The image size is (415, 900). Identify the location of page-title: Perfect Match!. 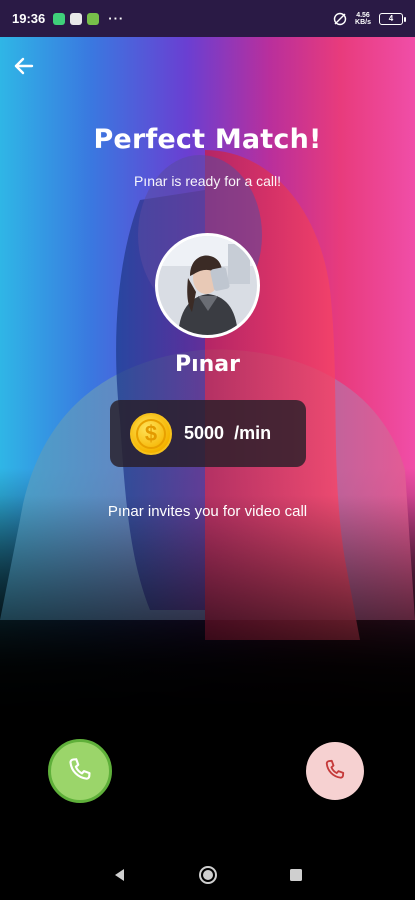
(207, 139).